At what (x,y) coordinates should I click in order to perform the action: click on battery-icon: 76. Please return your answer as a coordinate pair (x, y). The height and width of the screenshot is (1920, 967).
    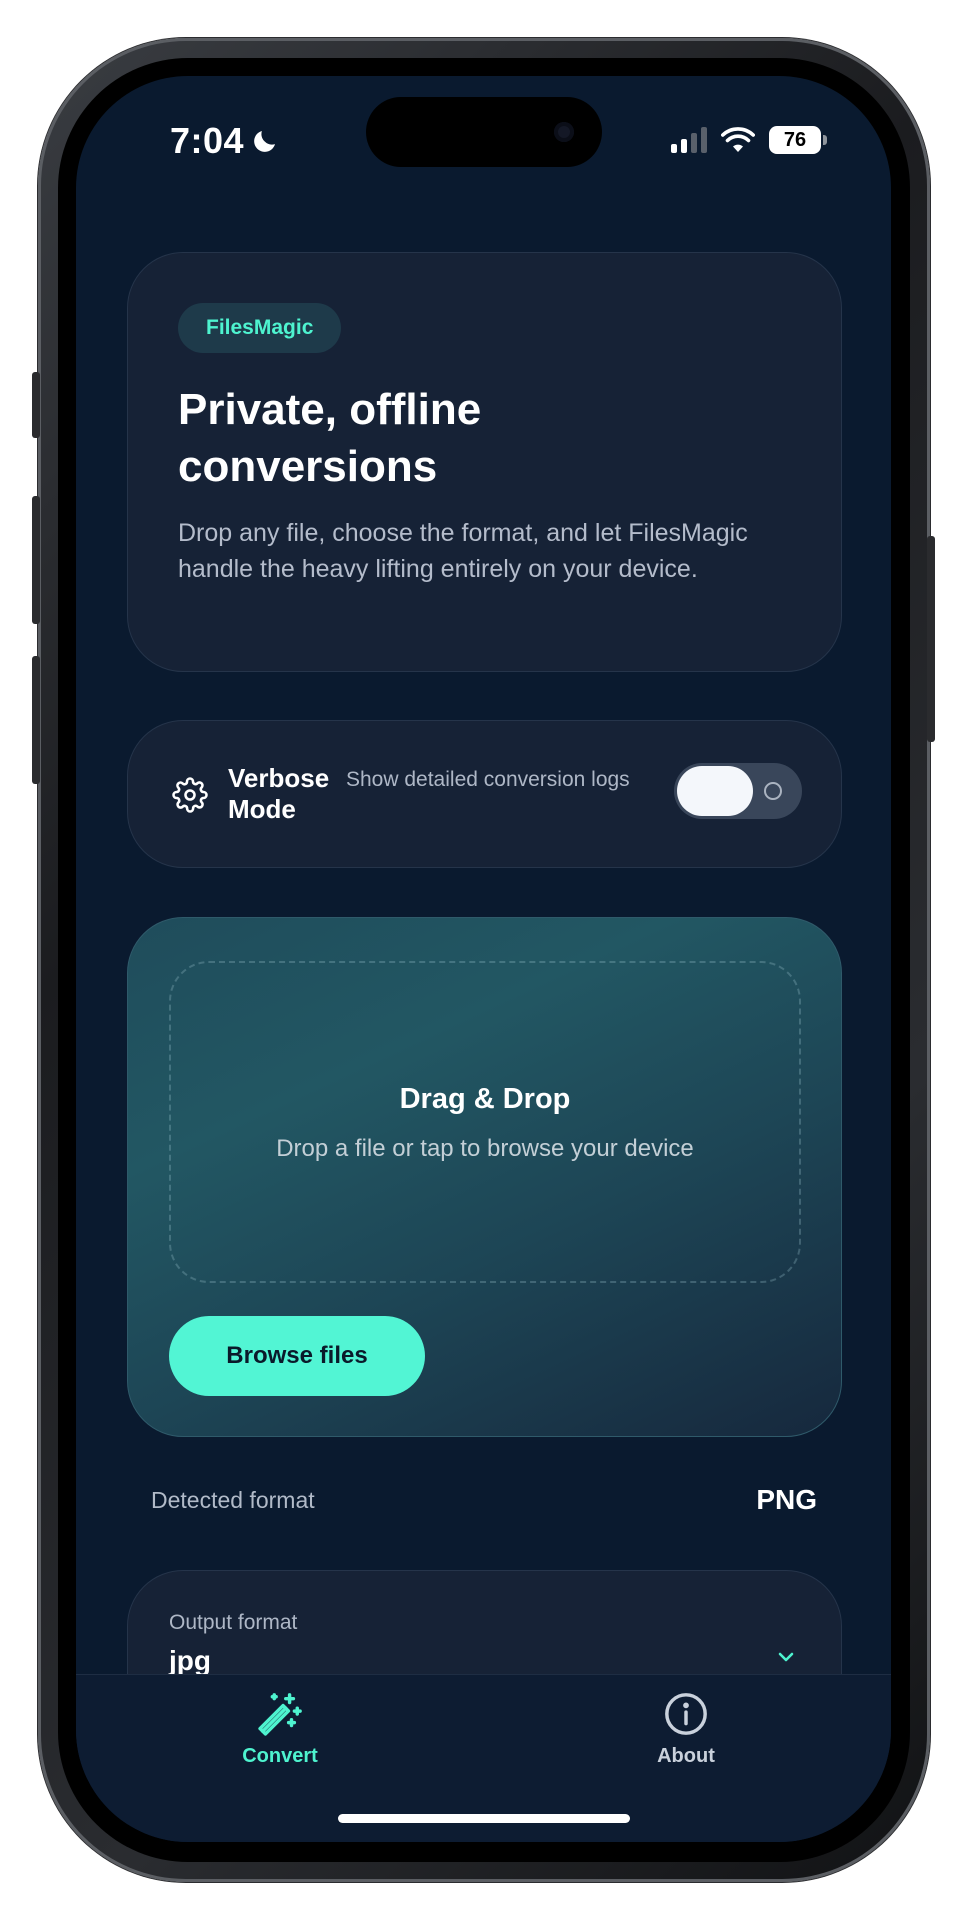
    Looking at the image, I should click on (798, 140).